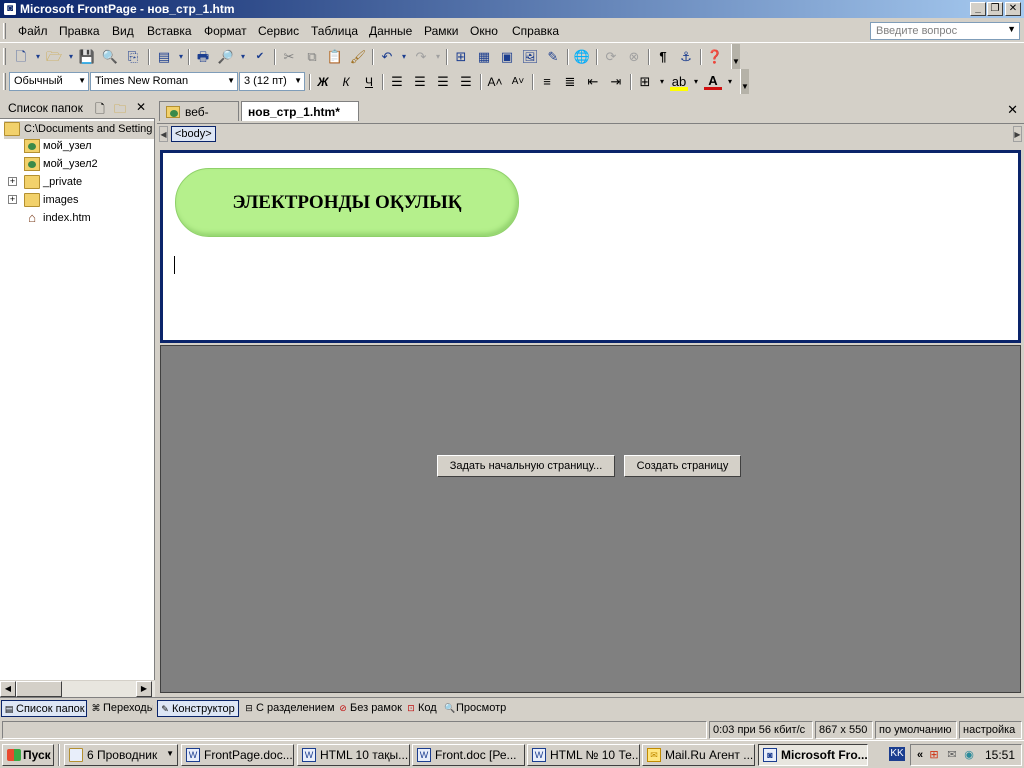 The height and width of the screenshot is (768, 1024). Describe the element at coordinates (616, 82) in the screenshot. I see `increase-indent-icon: ⇥` at that location.